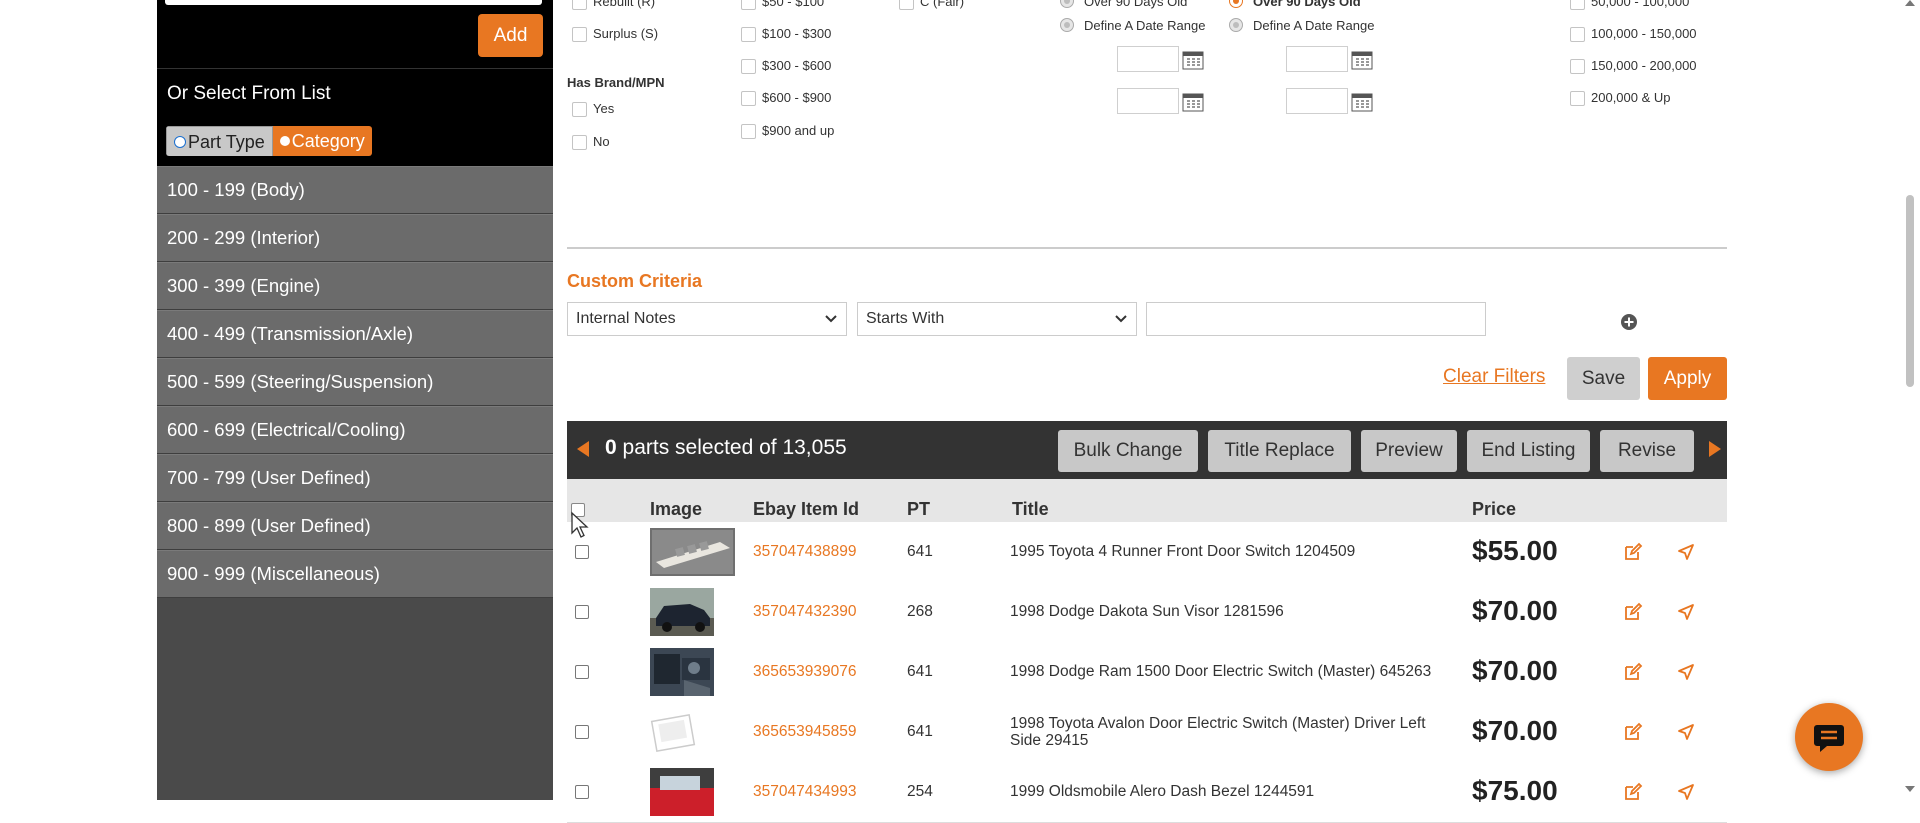 The image size is (1920, 823). I want to click on scroll-down-arrow-icon, so click(1910, 789).